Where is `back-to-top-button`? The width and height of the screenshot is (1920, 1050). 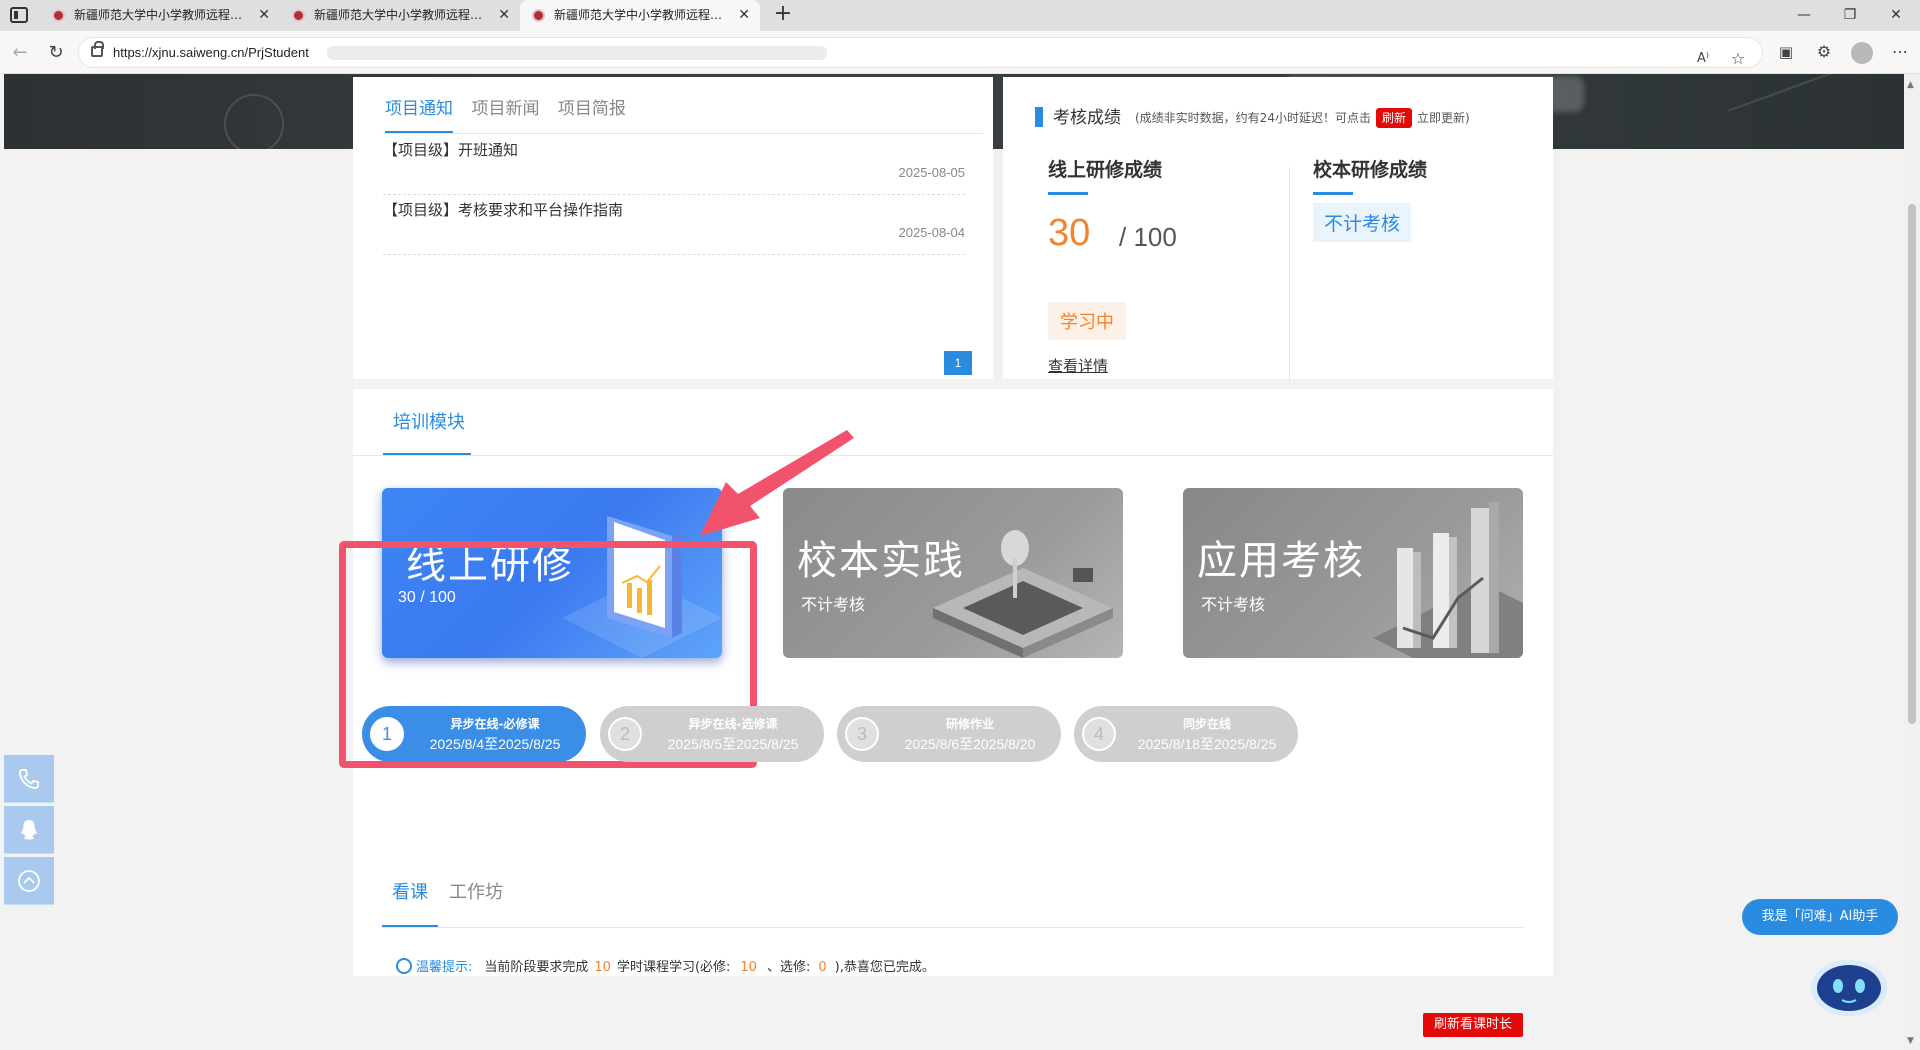 back-to-top-button is located at coordinates (29, 881).